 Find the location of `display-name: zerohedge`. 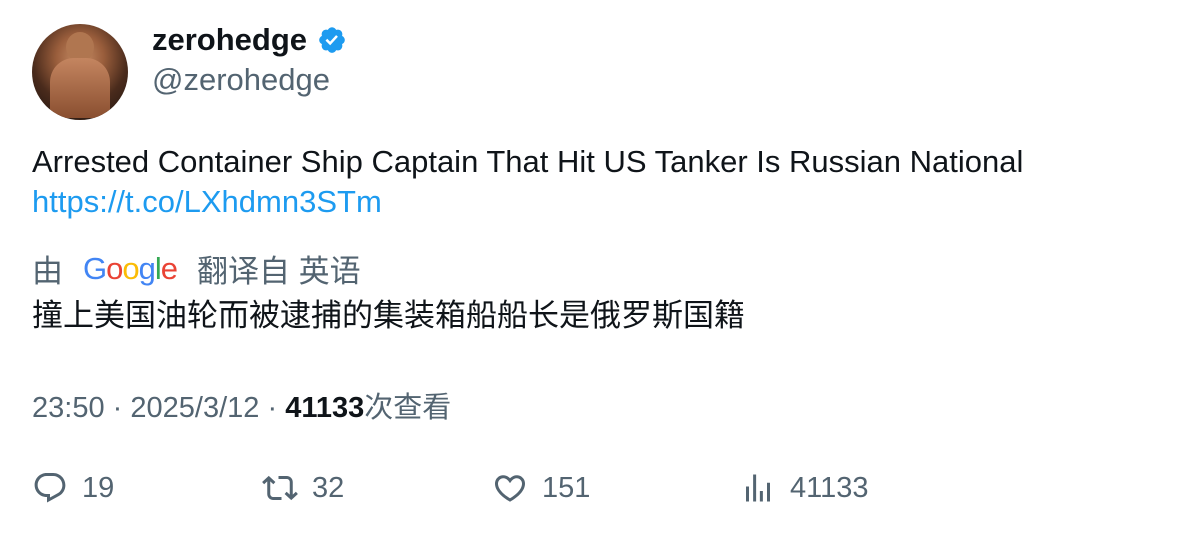

display-name: zerohedge is located at coordinates (229, 40).